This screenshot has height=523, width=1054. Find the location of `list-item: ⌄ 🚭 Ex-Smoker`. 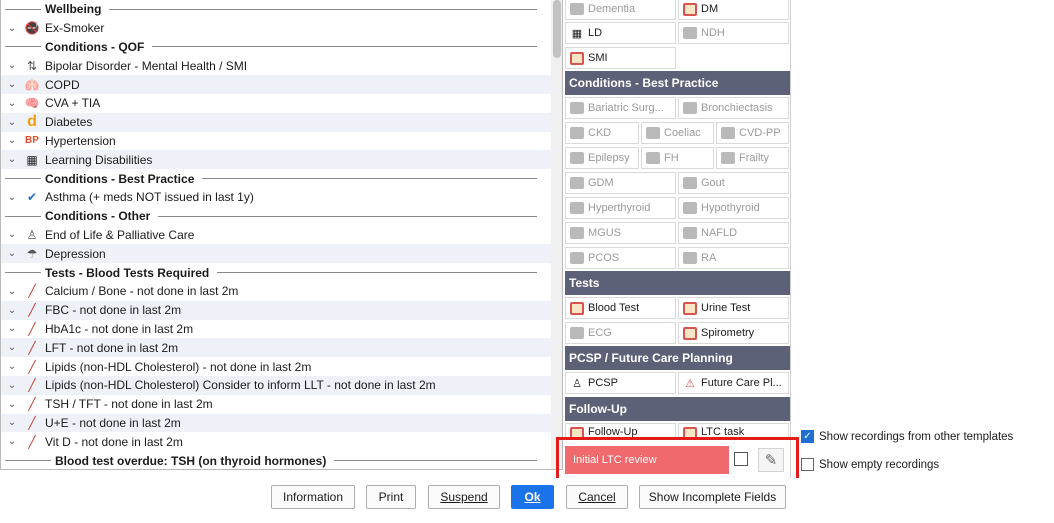

list-item: ⌄ 🚭 Ex-Smoker is located at coordinates (276, 28).